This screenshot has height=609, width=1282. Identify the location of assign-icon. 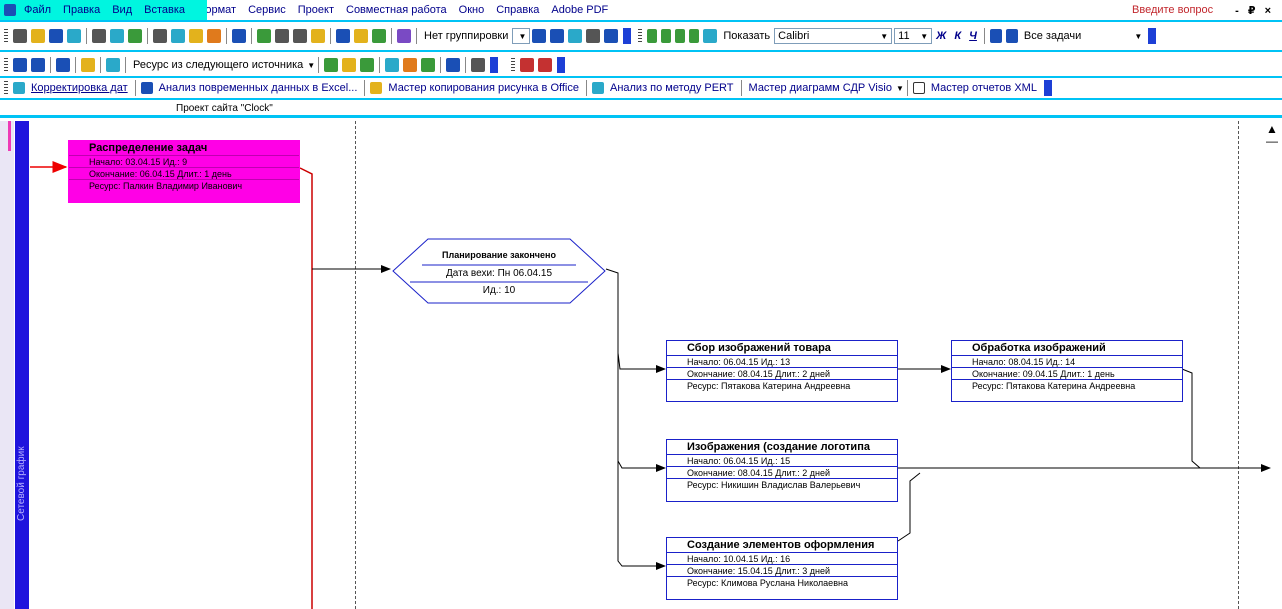
(88, 65).